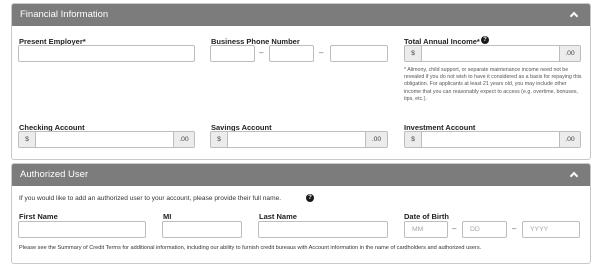 The height and width of the screenshot is (267, 600). What do you see at coordinates (426, 216) in the screenshot?
I see `date-of-birth-label: Date of Birth` at bounding box center [426, 216].